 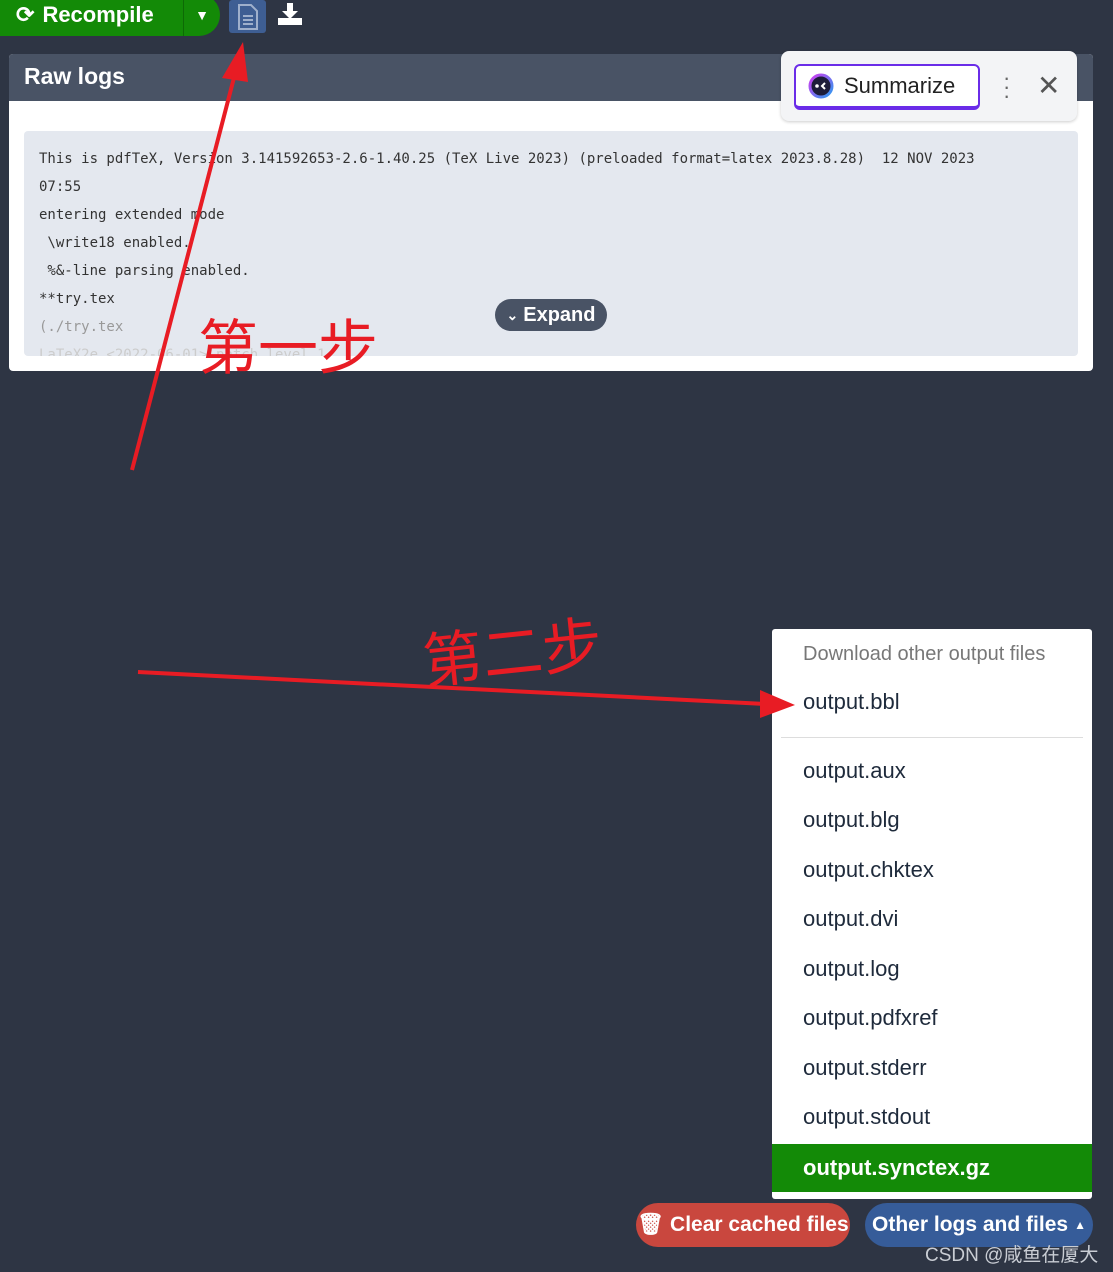 I want to click on watermark: CSDN @咸鱼在厦大, so click(x=1012, y=1255).